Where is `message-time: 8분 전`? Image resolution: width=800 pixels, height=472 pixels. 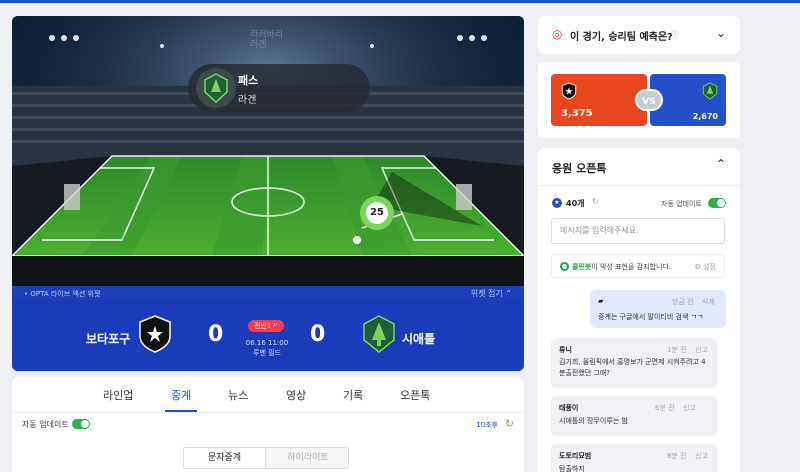 message-time: 8분 전 is located at coordinates (677, 456).